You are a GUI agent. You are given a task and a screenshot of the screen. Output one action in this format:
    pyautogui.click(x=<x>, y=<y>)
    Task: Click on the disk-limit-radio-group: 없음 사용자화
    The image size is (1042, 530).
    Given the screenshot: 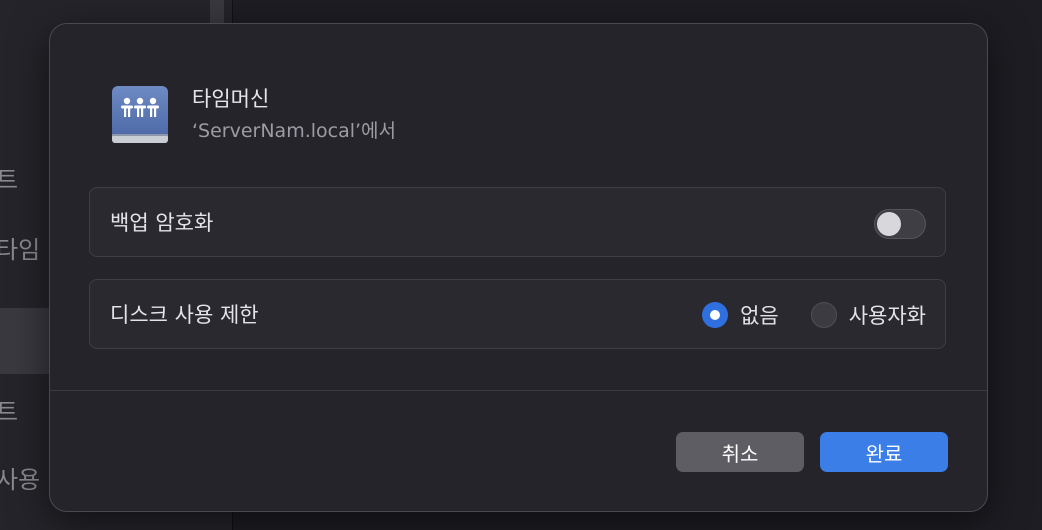 What is the action you would take?
    pyautogui.click(x=814, y=315)
    